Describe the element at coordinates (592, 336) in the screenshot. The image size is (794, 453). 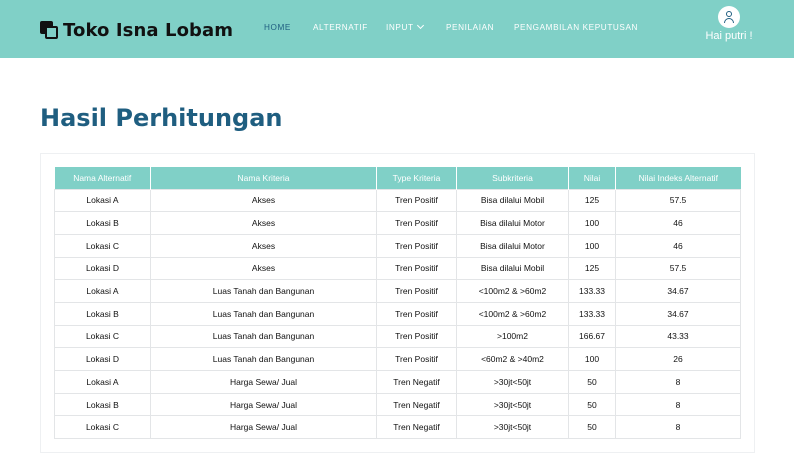
I see `table-cell: 166.67` at that location.